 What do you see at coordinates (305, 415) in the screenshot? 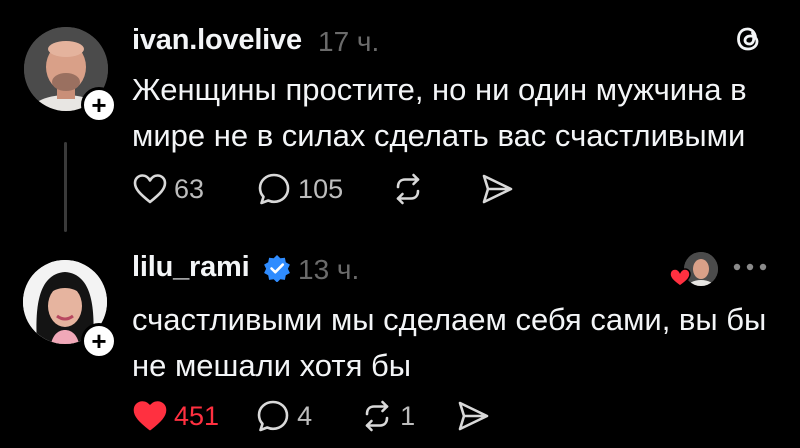
I see `reply-count: 4` at bounding box center [305, 415].